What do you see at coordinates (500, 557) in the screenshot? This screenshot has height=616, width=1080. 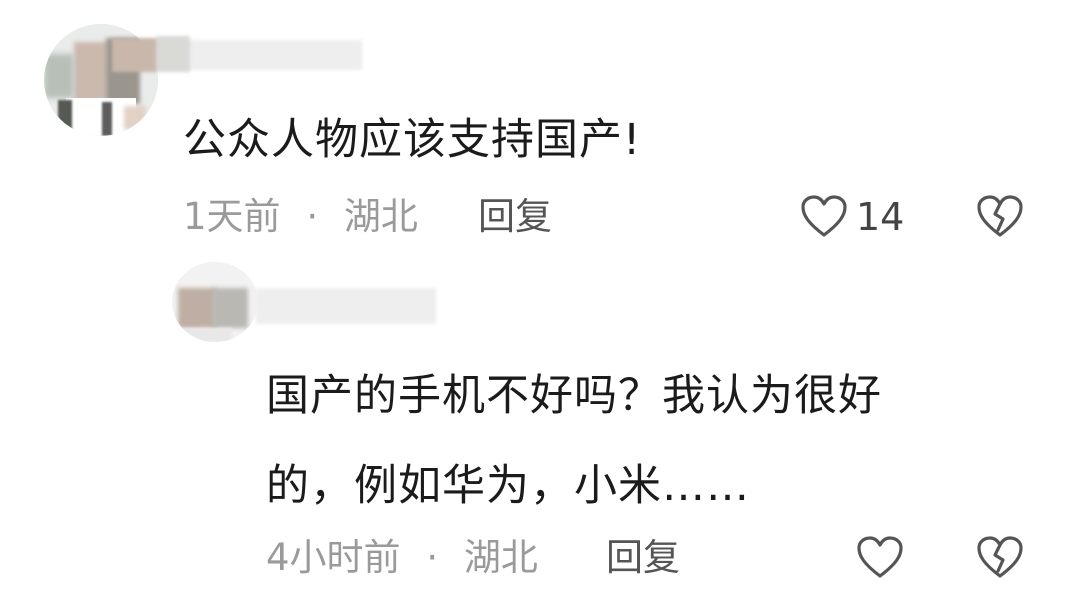 I see `reply-location: 湖北` at bounding box center [500, 557].